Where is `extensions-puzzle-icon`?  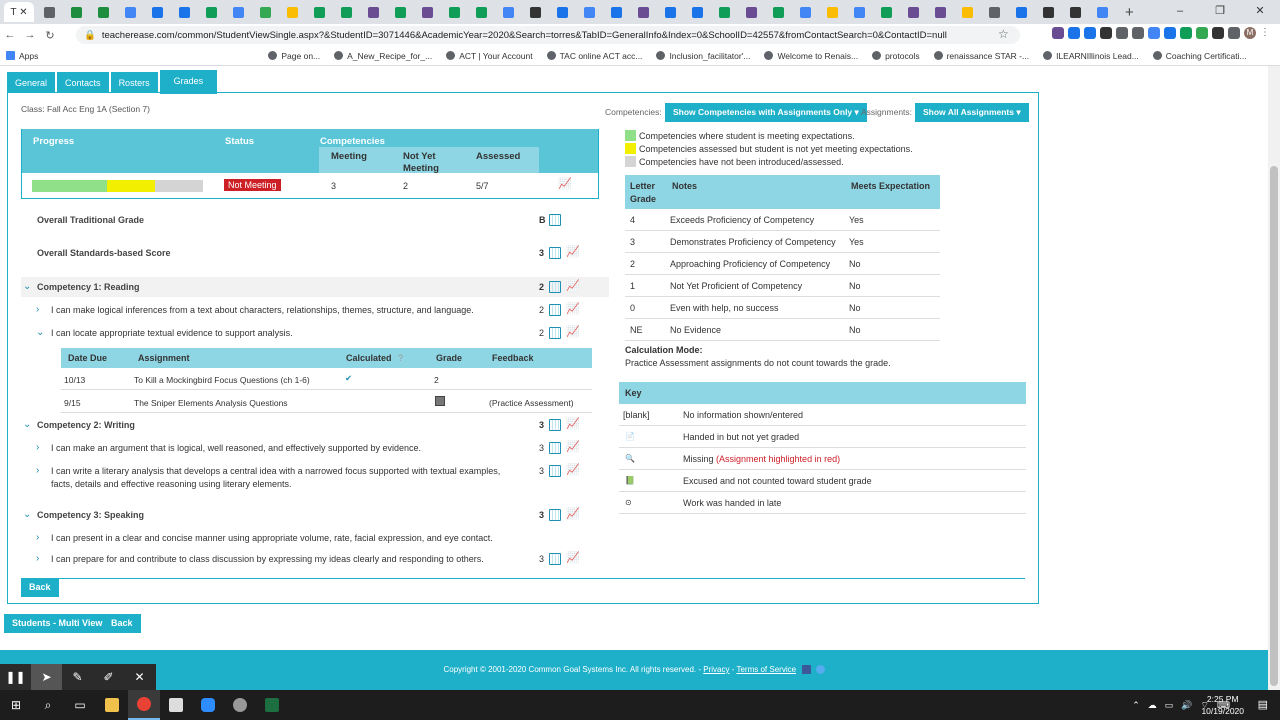 extensions-puzzle-icon is located at coordinates (1218, 33).